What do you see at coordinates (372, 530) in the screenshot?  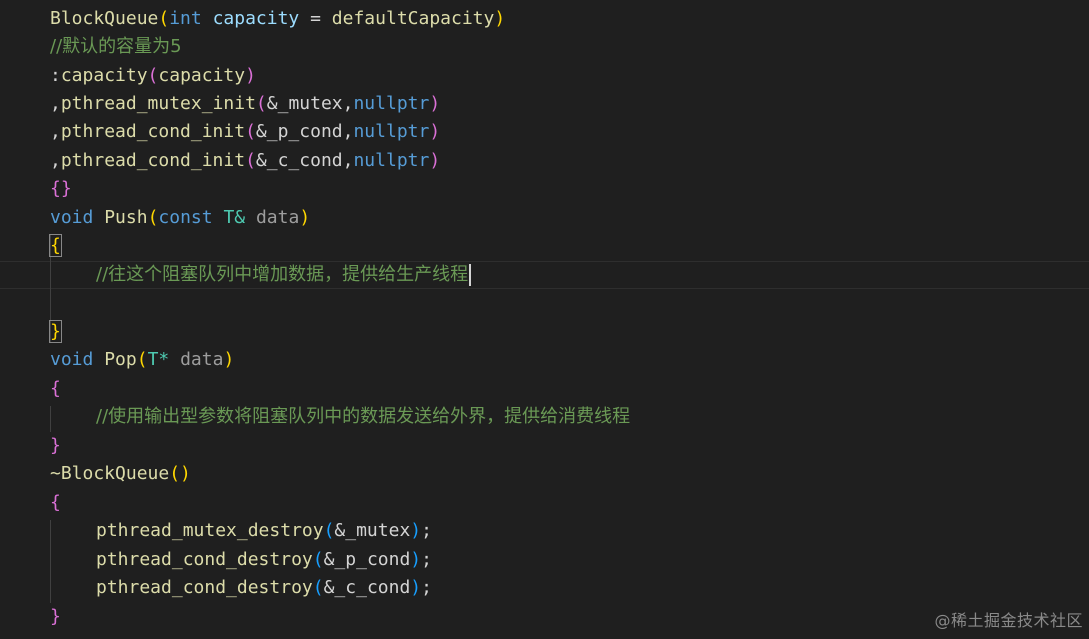 I see `argument: &_mutex` at bounding box center [372, 530].